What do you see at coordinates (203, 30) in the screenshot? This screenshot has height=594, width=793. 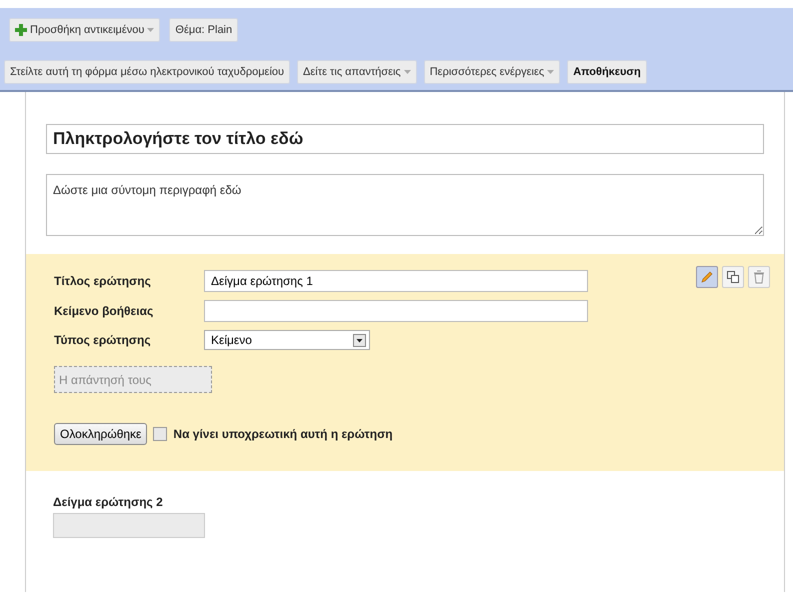 I see `toolbar-button: Θέμα: Plain` at bounding box center [203, 30].